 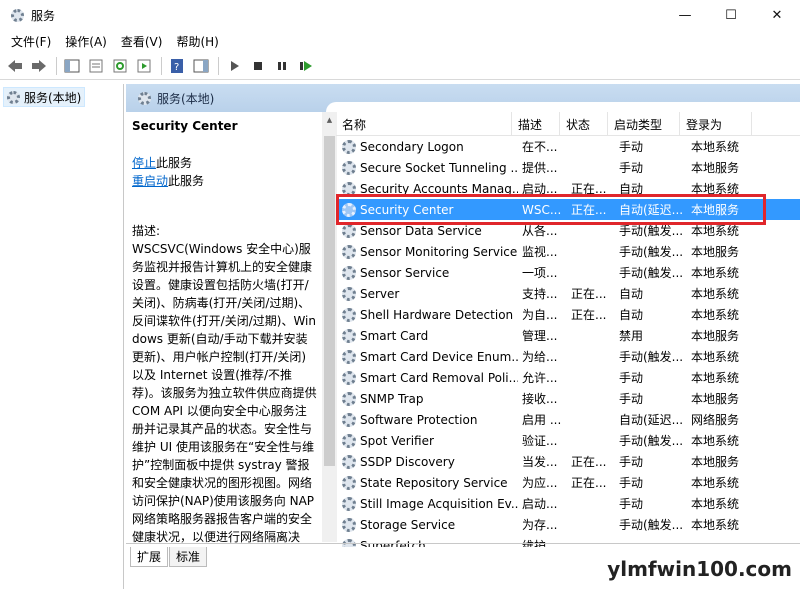 I want to click on column-name-label: 名称, so click(x=354, y=124).